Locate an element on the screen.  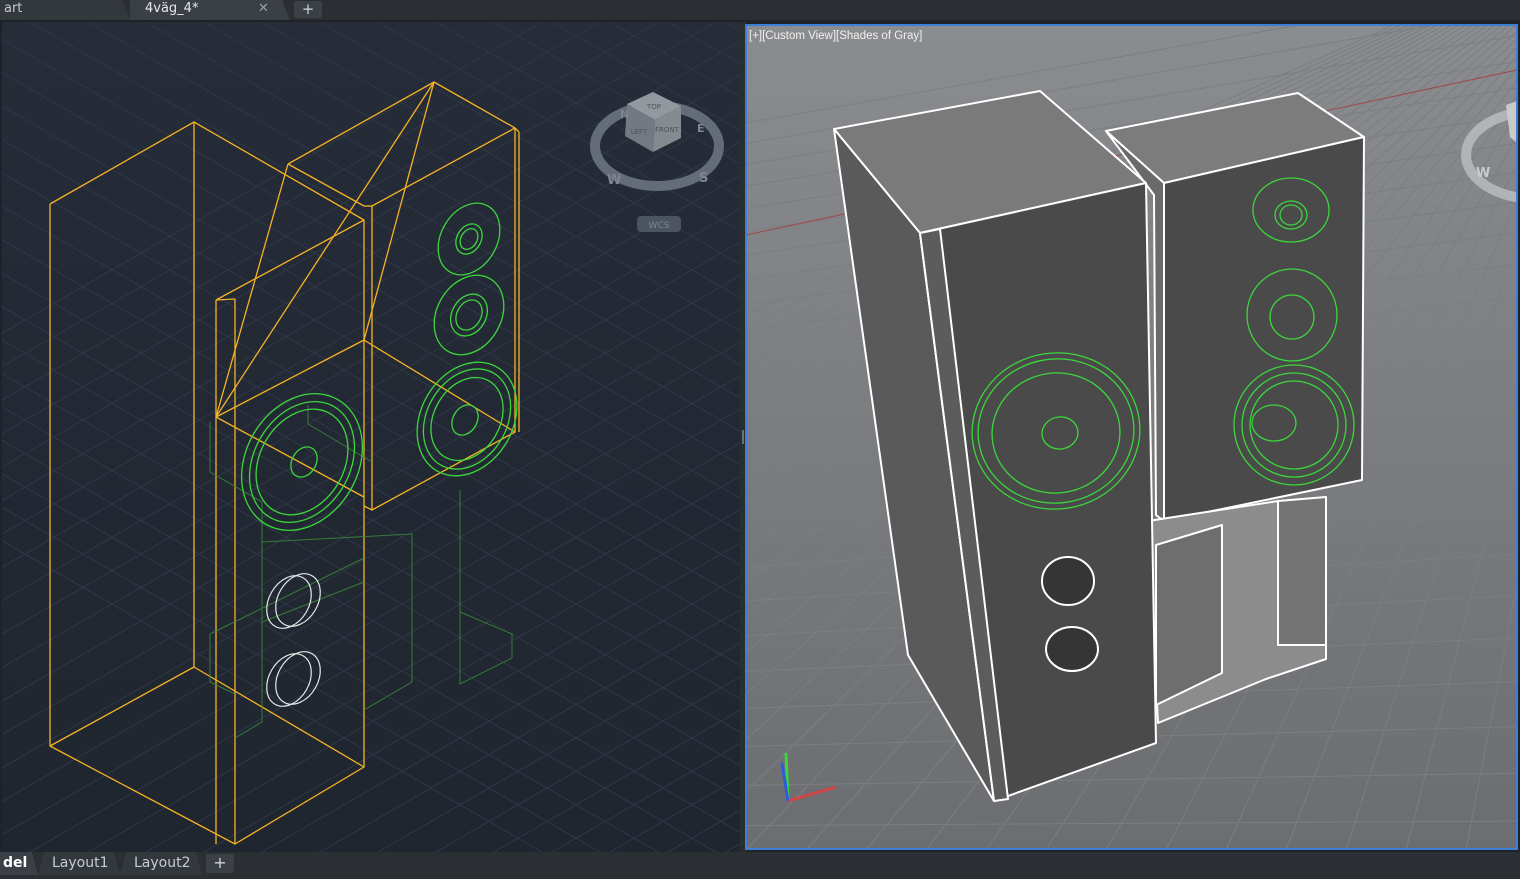
tab-start: art is located at coordinates (65, 10).